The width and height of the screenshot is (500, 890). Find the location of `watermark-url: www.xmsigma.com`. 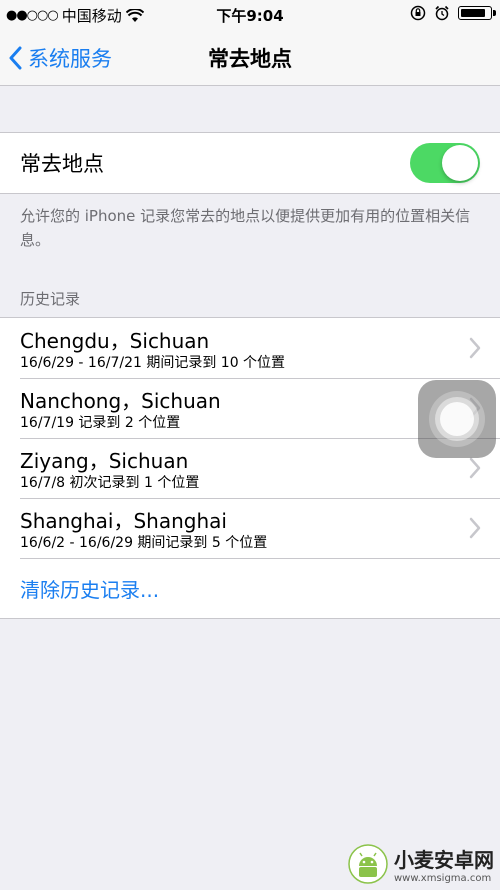

watermark-url: www.xmsigma.com is located at coordinates (443, 878).